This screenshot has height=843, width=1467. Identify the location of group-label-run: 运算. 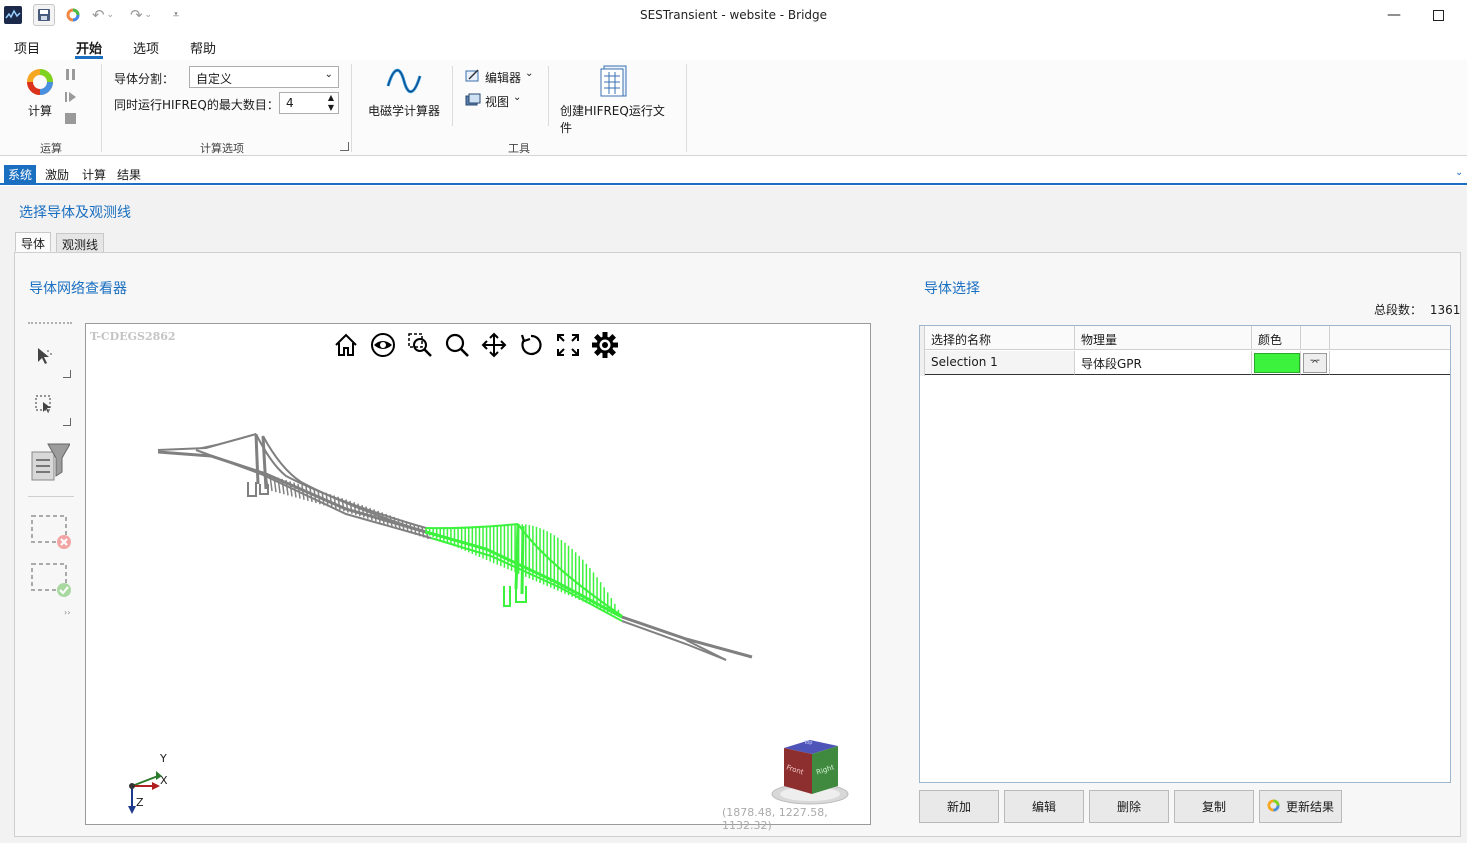
(51, 148).